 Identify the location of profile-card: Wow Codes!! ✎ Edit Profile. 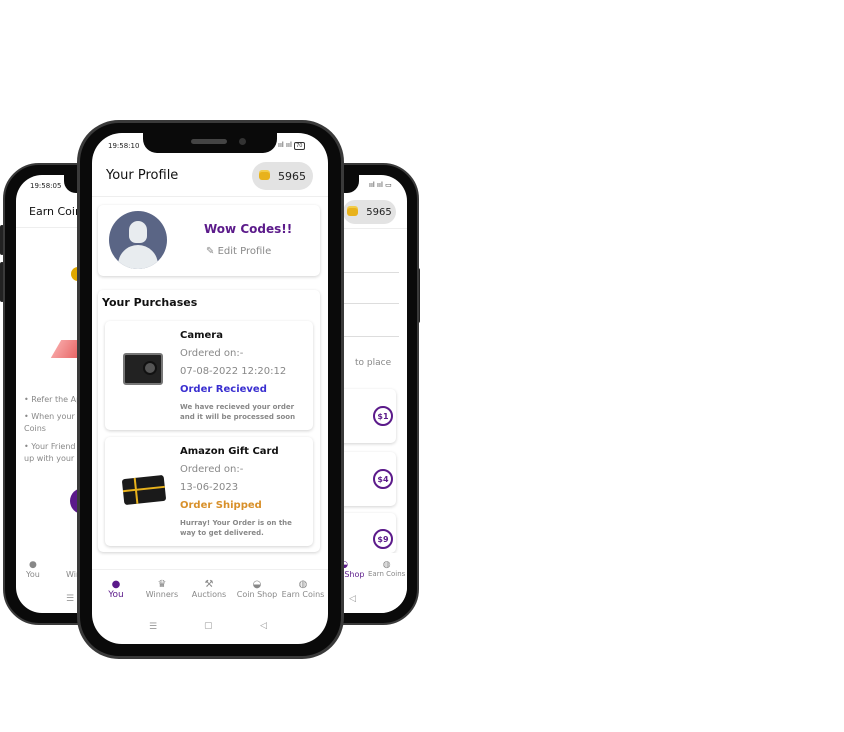
(209, 240).